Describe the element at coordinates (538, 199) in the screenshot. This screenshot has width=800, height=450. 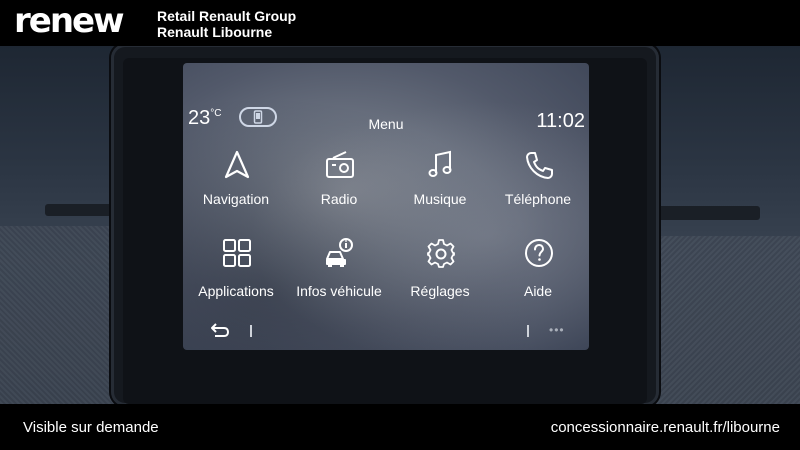
I see `tile-label: Téléphone` at that location.